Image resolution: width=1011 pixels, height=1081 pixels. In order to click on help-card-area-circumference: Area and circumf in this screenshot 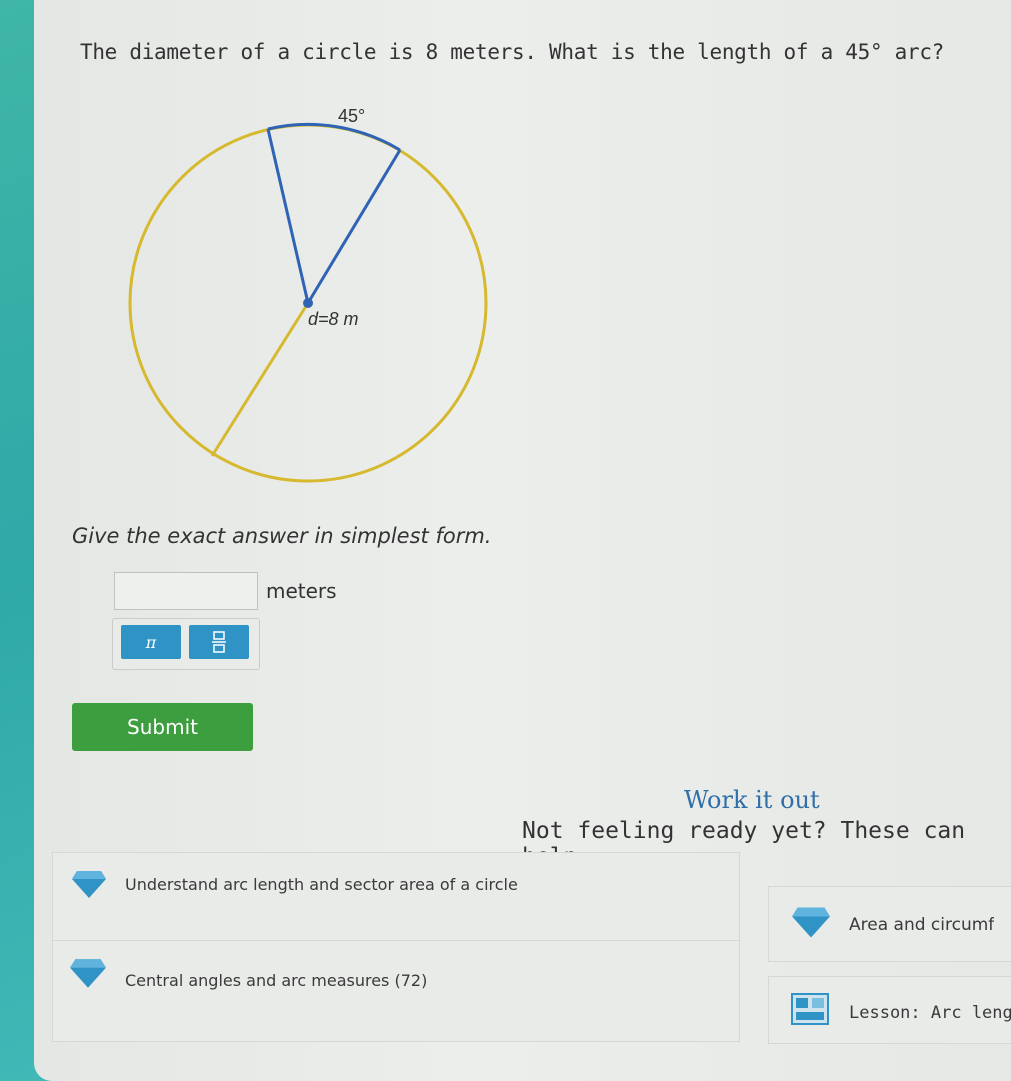, I will do `click(889, 924)`.